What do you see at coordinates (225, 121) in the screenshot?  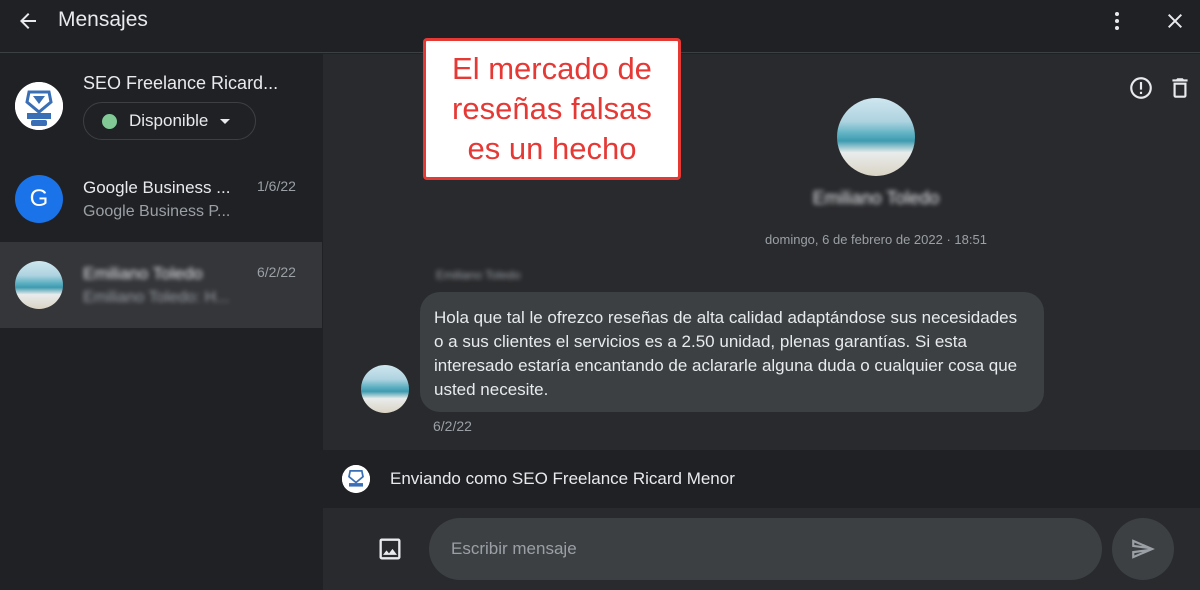 I see `dropdown-caret-icon` at bounding box center [225, 121].